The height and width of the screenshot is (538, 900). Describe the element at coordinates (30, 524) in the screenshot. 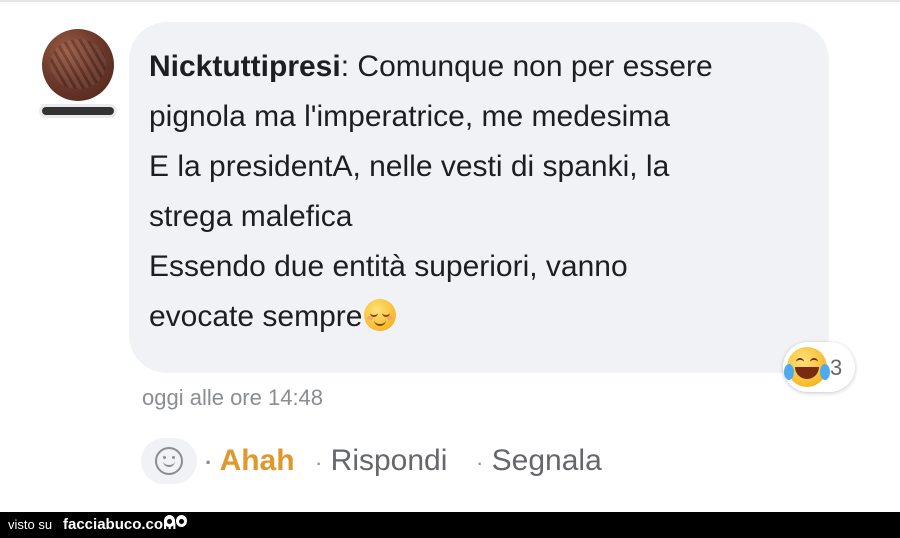

I see `watermark-visto-su: visto su` at that location.